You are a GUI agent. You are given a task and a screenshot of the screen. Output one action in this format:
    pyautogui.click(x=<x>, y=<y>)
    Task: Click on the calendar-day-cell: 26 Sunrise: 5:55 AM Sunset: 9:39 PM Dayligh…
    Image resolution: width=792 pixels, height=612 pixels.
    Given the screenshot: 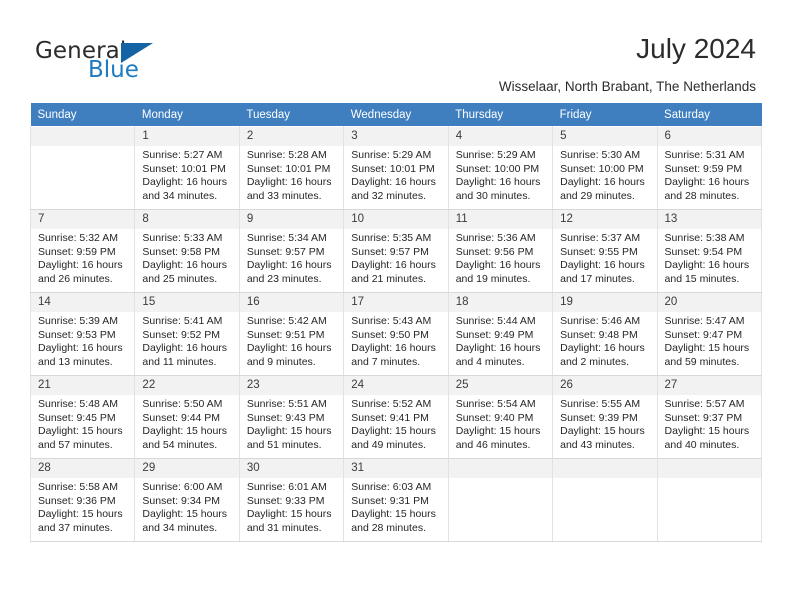 What is the action you would take?
    pyautogui.click(x=605, y=417)
    